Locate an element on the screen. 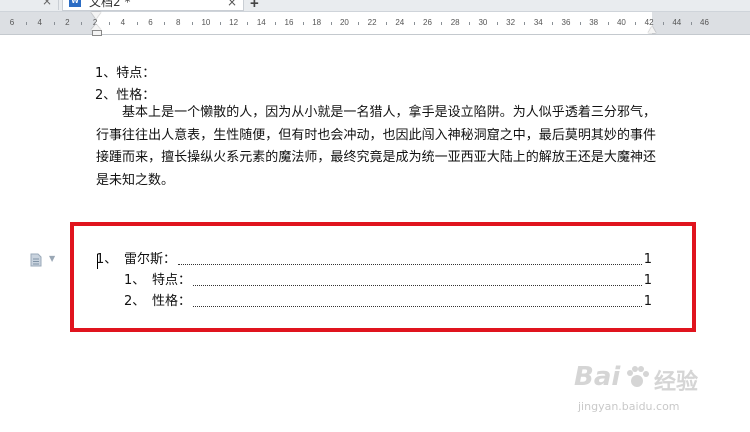  ruler-number: 10 is located at coordinates (206, 22).